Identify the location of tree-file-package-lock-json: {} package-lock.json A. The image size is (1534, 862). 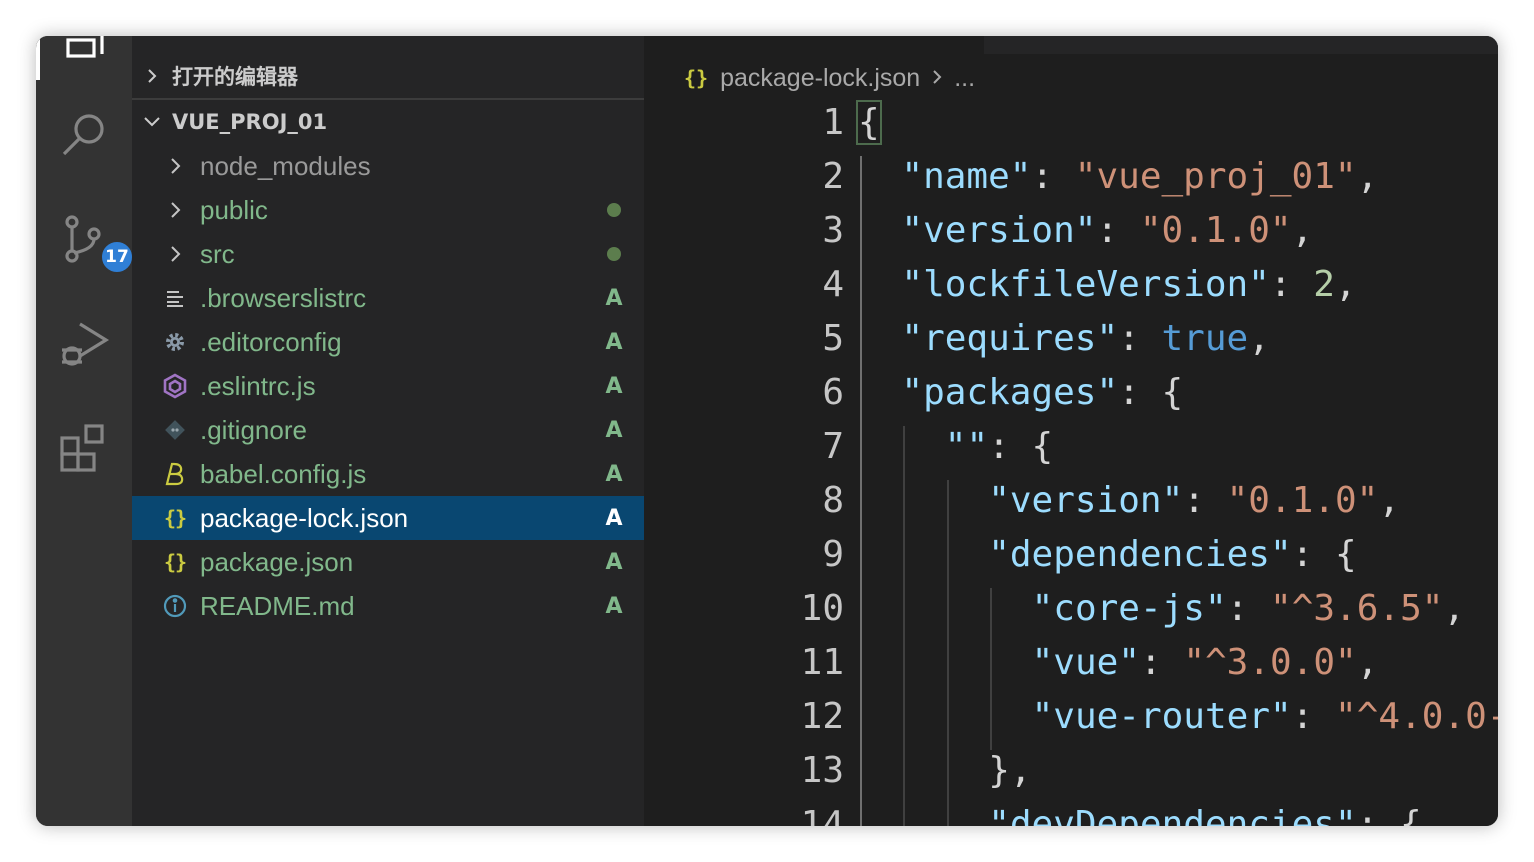
(388, 518).